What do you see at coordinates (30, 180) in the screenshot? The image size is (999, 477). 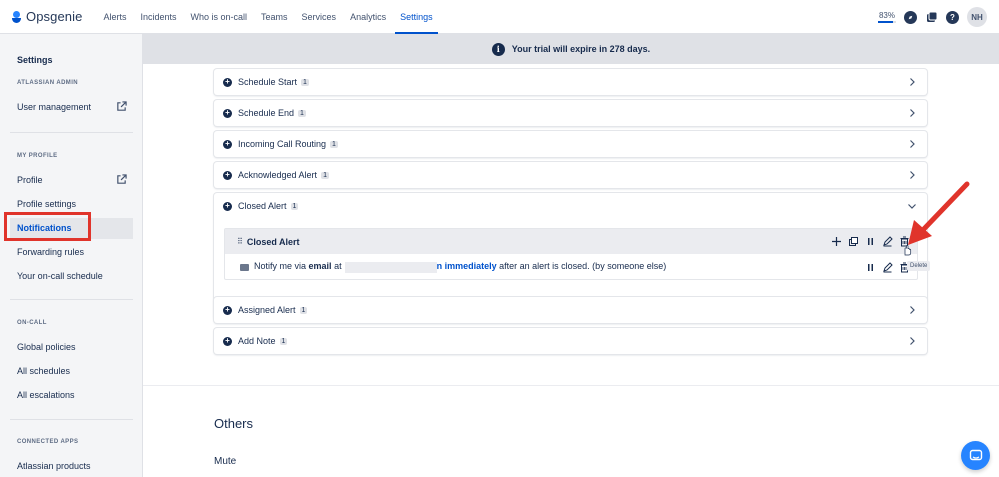 I see `sidebar-item-profile: Profile` at bounding box center [30, 180].